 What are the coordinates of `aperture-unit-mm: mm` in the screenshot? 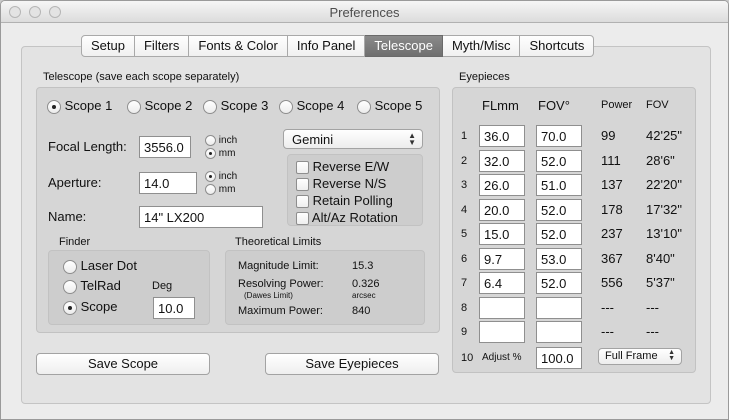 It's located at (220, 189).